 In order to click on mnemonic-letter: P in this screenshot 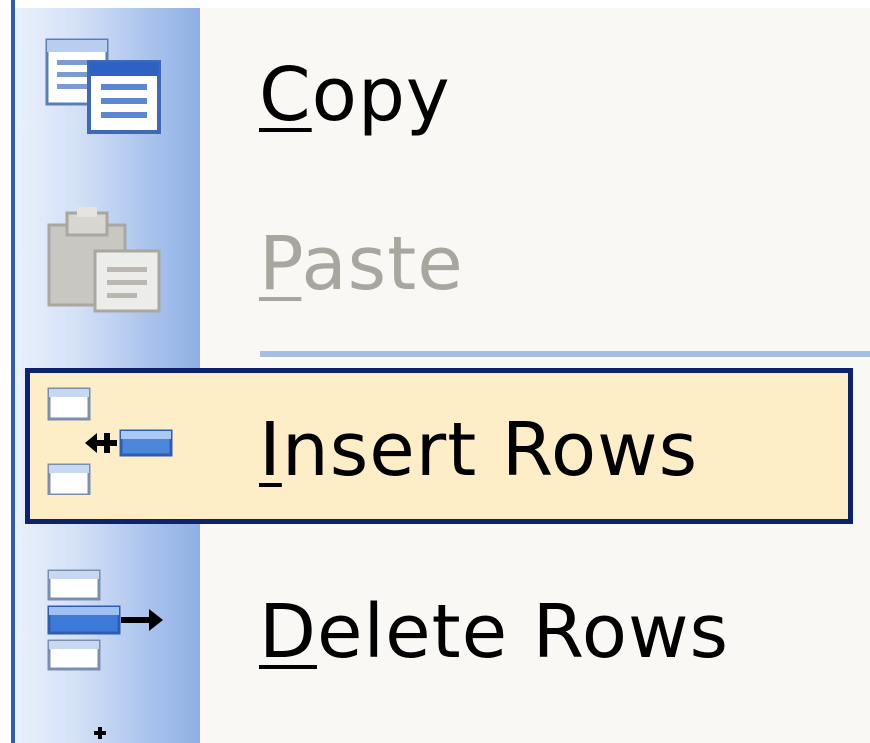, I will do `click(280, 264)`.